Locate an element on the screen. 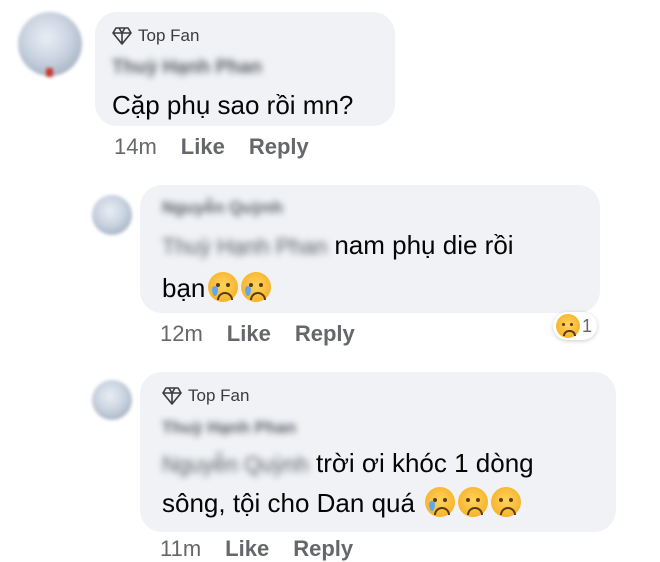  comment-actions: 14m Like Reply is located at coordinates (211, 147).